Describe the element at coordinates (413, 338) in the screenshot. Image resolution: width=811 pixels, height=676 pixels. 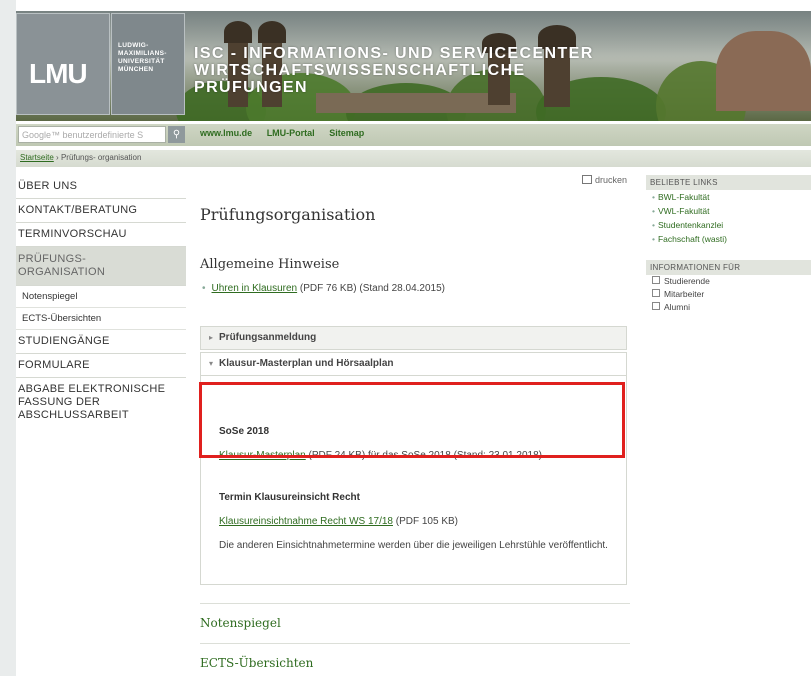
I see `accordion-pruefungsanmeldung: ▸ Prüfungsanmeldung` at that location.